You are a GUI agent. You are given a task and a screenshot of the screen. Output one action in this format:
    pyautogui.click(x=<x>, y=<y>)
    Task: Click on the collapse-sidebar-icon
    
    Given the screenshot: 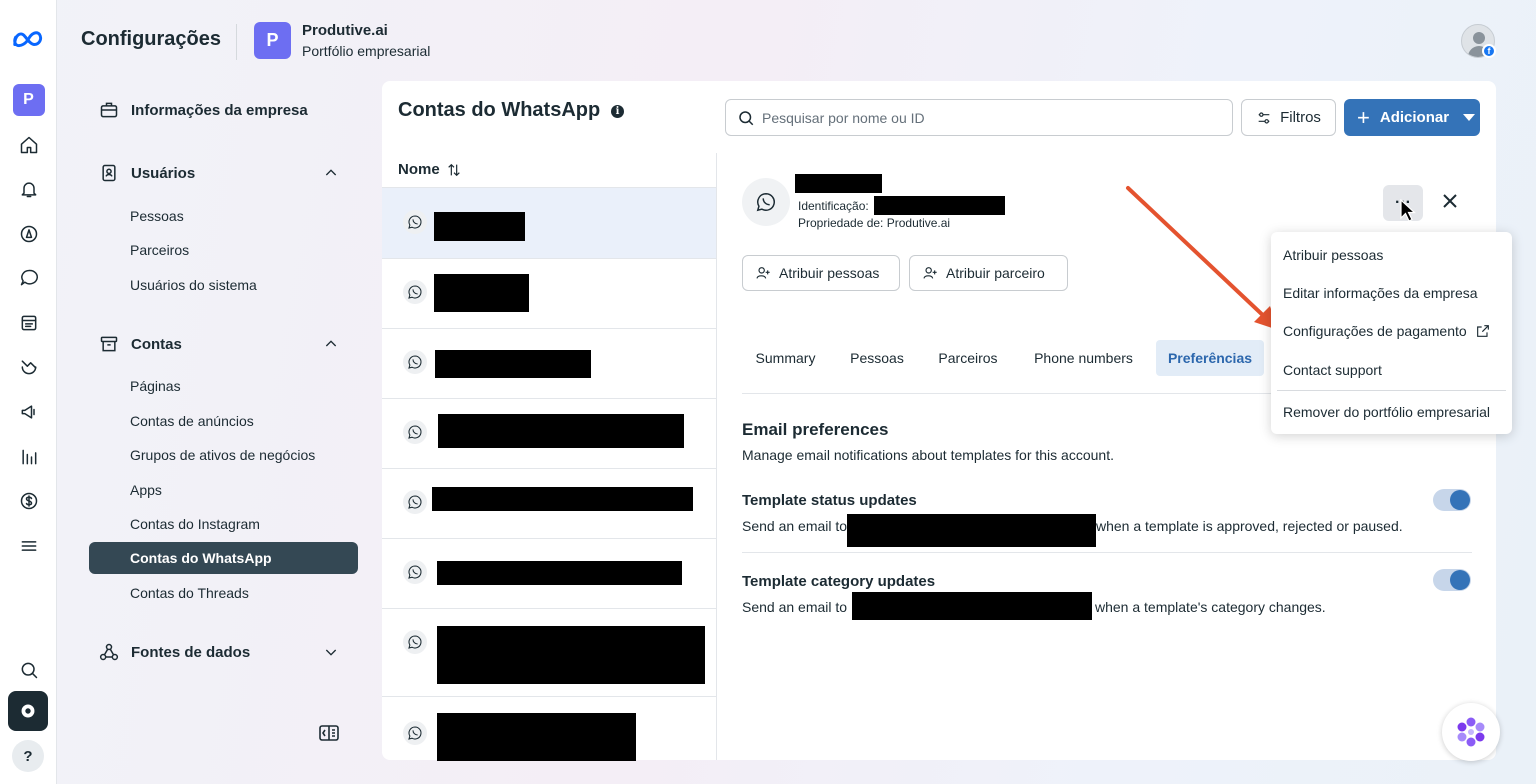 What is the action you would take?
    pyautogui.click(x=329, y=733)
    